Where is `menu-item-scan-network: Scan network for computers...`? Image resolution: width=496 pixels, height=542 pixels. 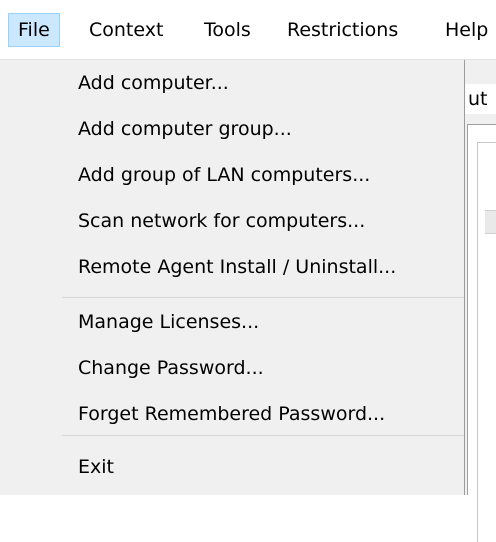 menu-item-scan-network: Scan network for computers... is located at coordinates (231, 221).